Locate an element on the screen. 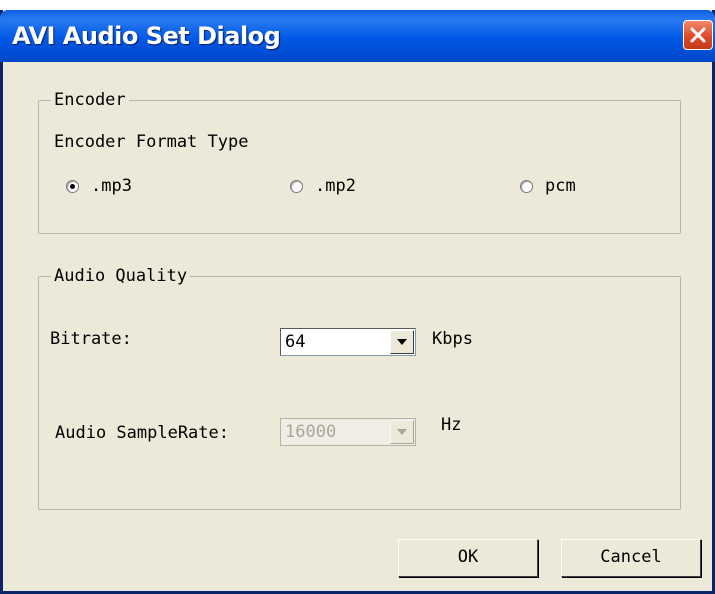  close-button is located at coordinates (698, 35).